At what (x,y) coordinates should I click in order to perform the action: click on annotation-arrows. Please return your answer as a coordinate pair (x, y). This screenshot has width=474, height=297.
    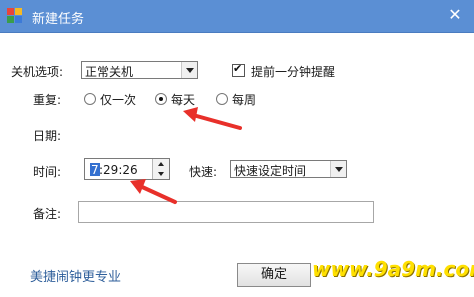
    Looking at the image, I should click on (186, 155).